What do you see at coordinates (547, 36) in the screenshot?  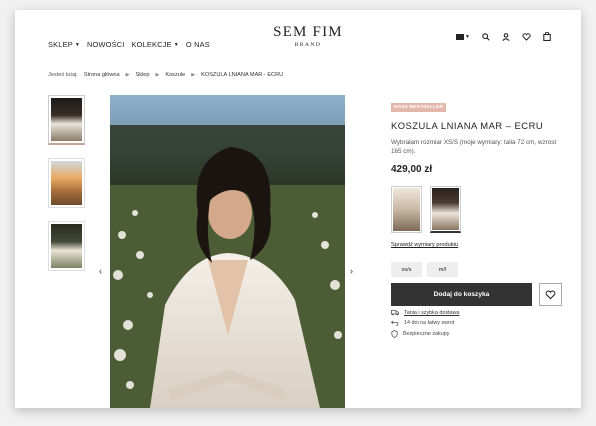 I see `bag-icon` at bounding box center [547, 36].